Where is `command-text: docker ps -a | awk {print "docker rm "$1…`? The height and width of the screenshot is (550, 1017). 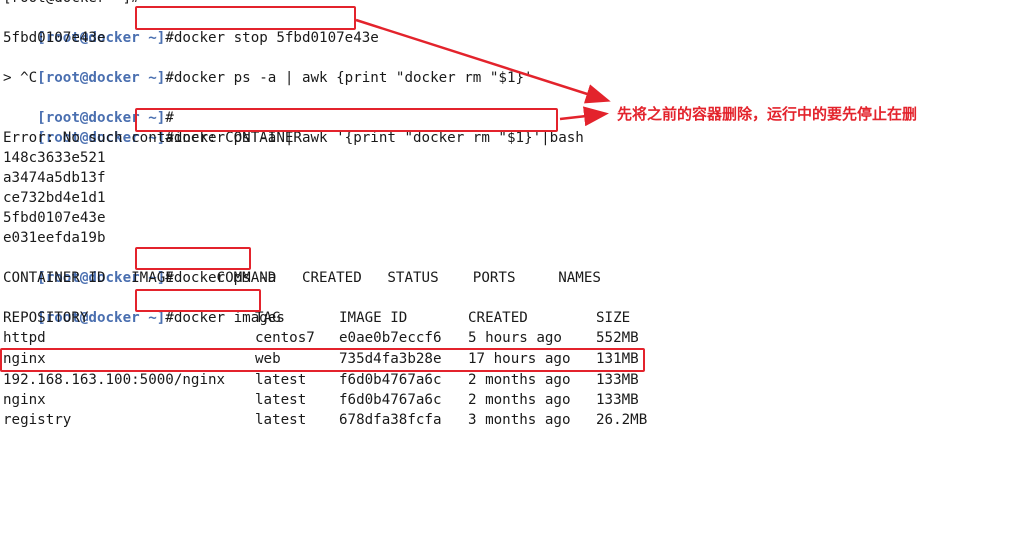 command-text: docker ps -a | awk {print "docker rm "$1… is located at coordinates (353, 78).